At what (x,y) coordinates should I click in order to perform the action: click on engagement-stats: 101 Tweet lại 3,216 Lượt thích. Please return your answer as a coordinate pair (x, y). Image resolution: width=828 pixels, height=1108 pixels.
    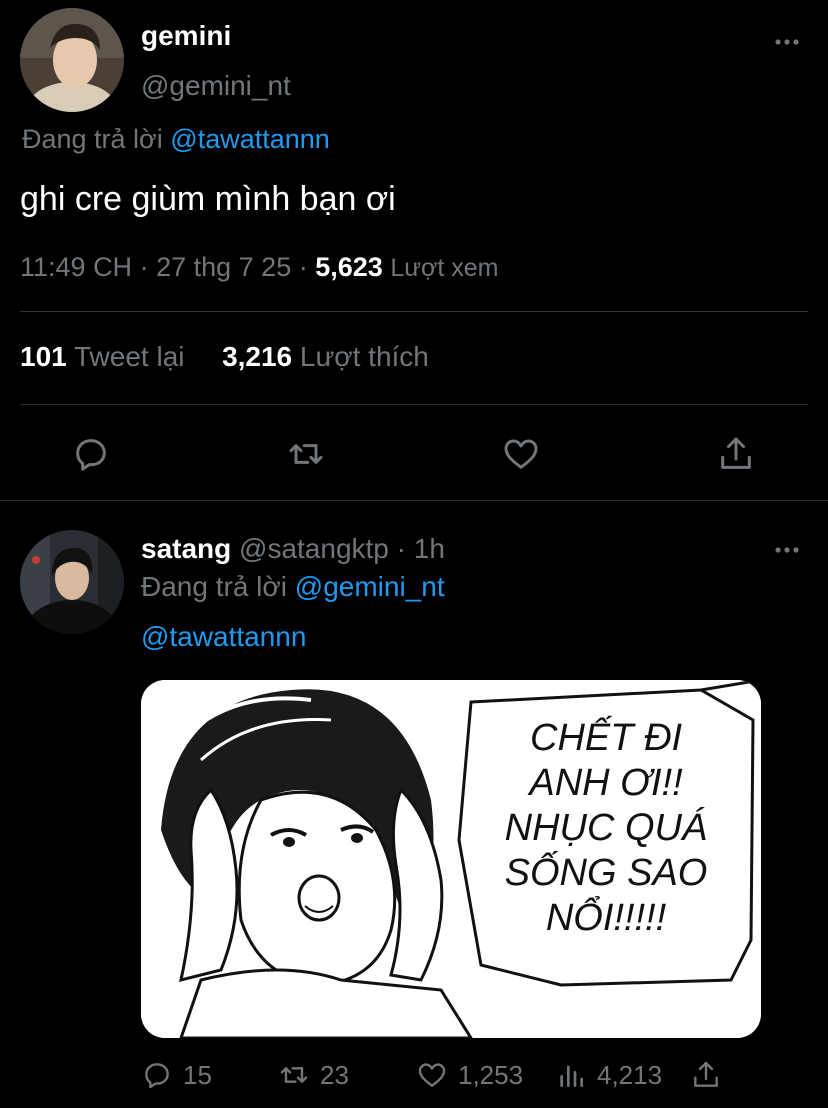
    Looking at the image, I should click on (224, 357).